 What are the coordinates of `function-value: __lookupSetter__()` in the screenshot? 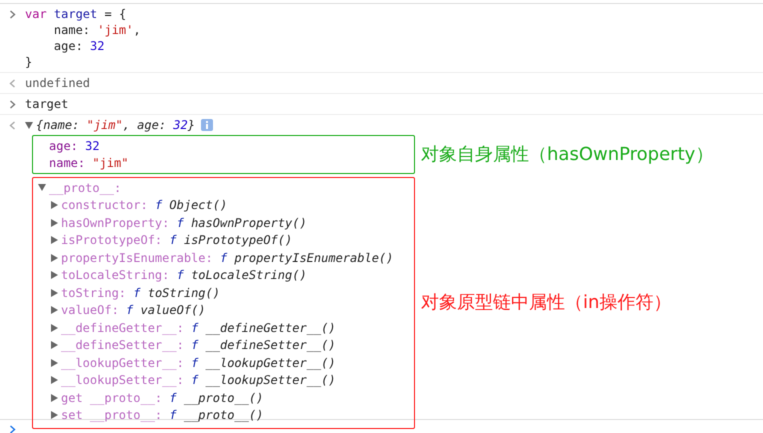 It's located at (271, 380).